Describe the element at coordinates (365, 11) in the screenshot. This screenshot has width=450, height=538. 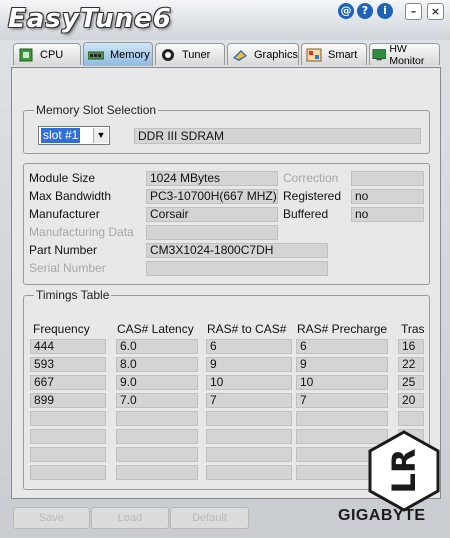
I see `help-icon: ?` at that location.